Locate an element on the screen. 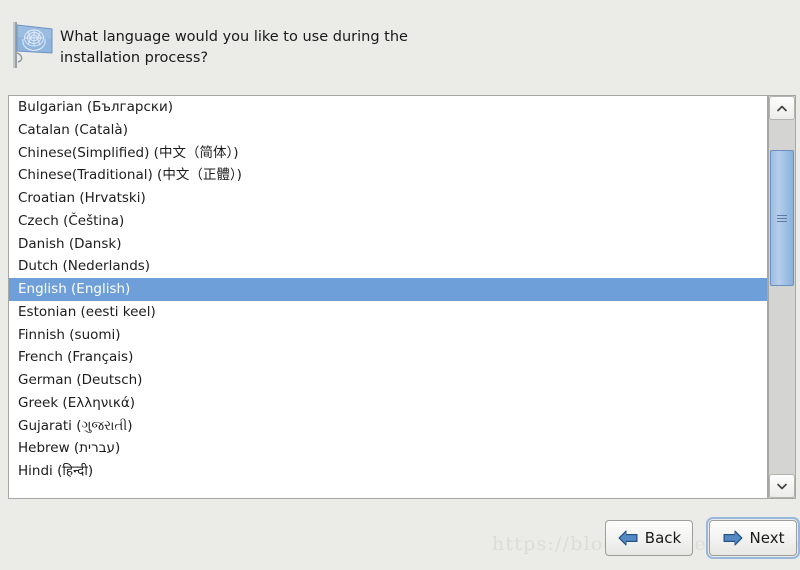 The height and width of the screenshot is (570, 800). scroll-down-button is located at coordinates (782, 486).